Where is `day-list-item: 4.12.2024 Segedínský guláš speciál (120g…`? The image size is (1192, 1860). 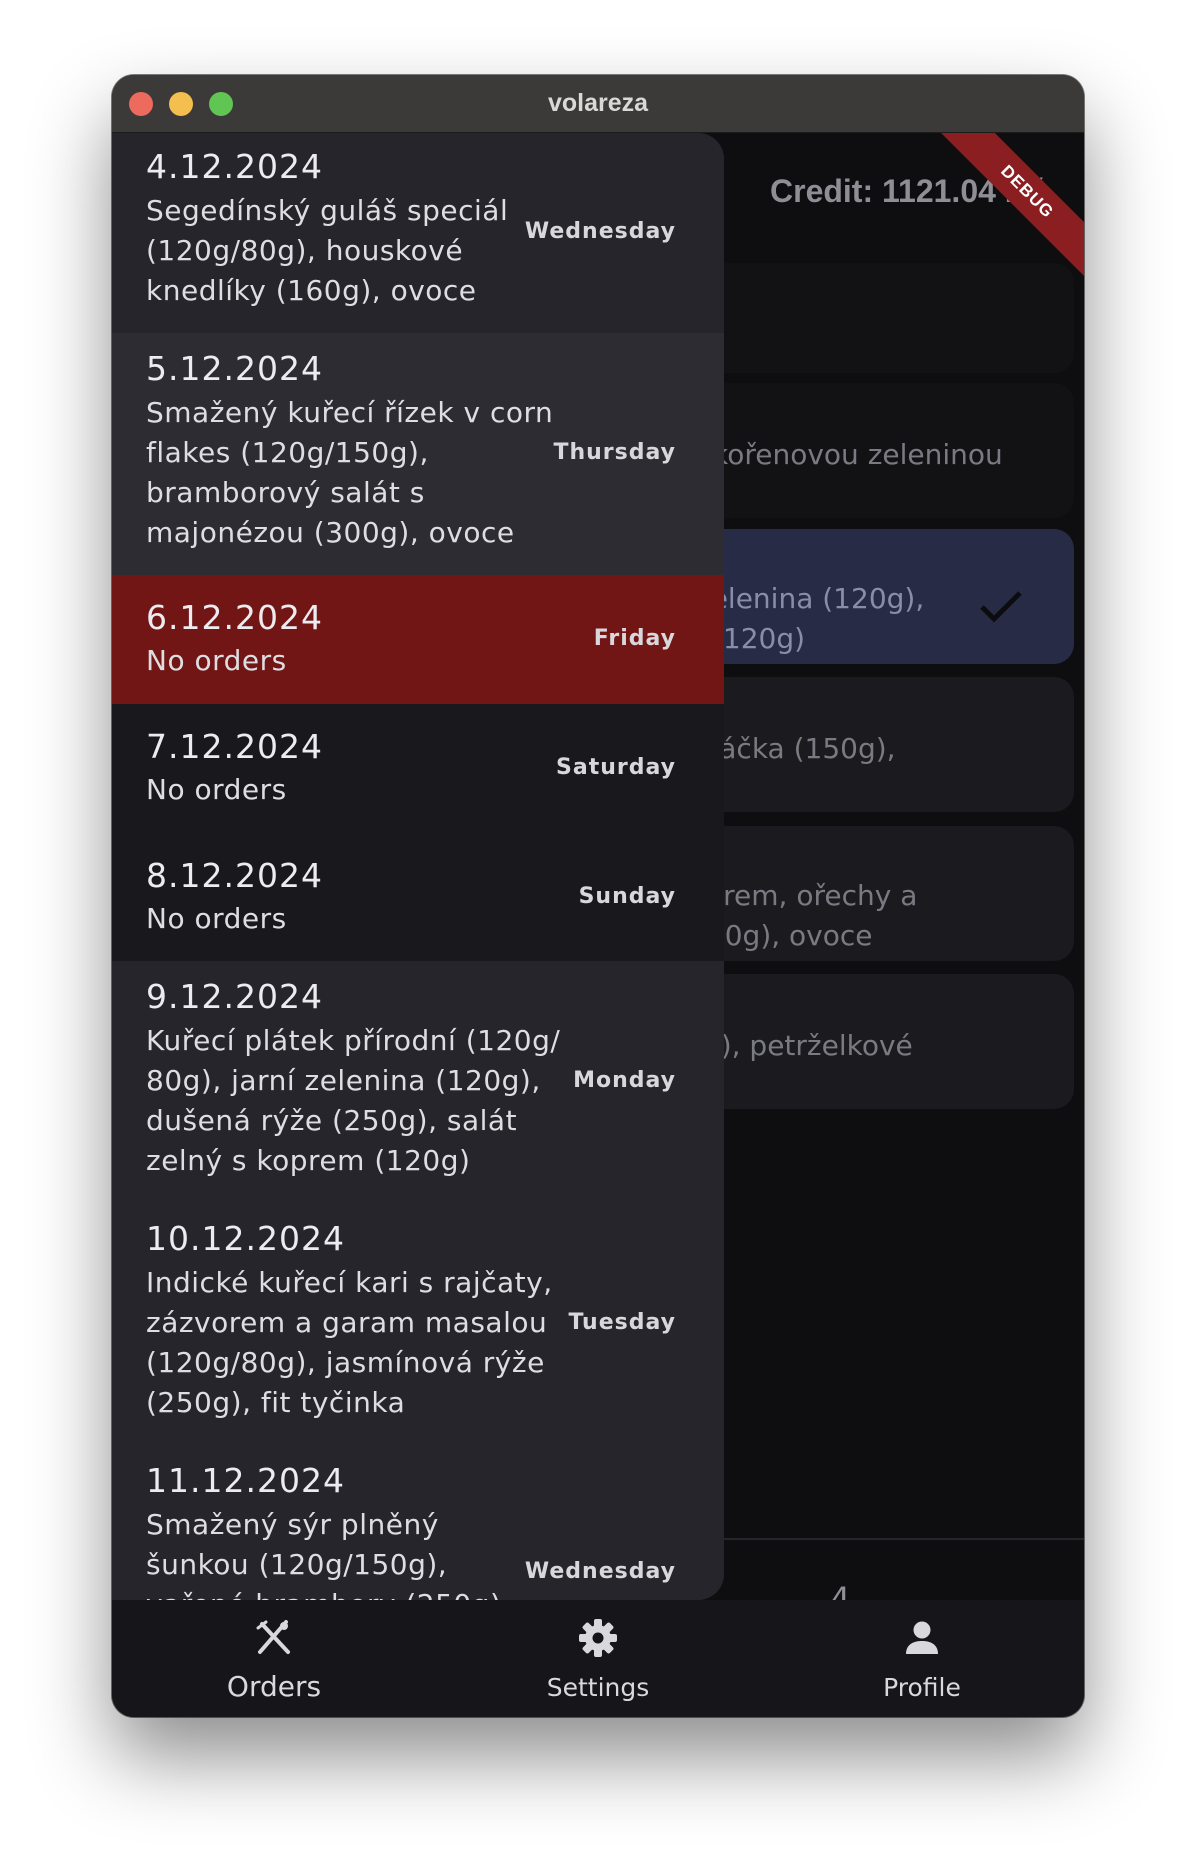 day-list-item: 4.12.2024 Segedínský guláš speciál (120g… is located at coordinates (418, 233).